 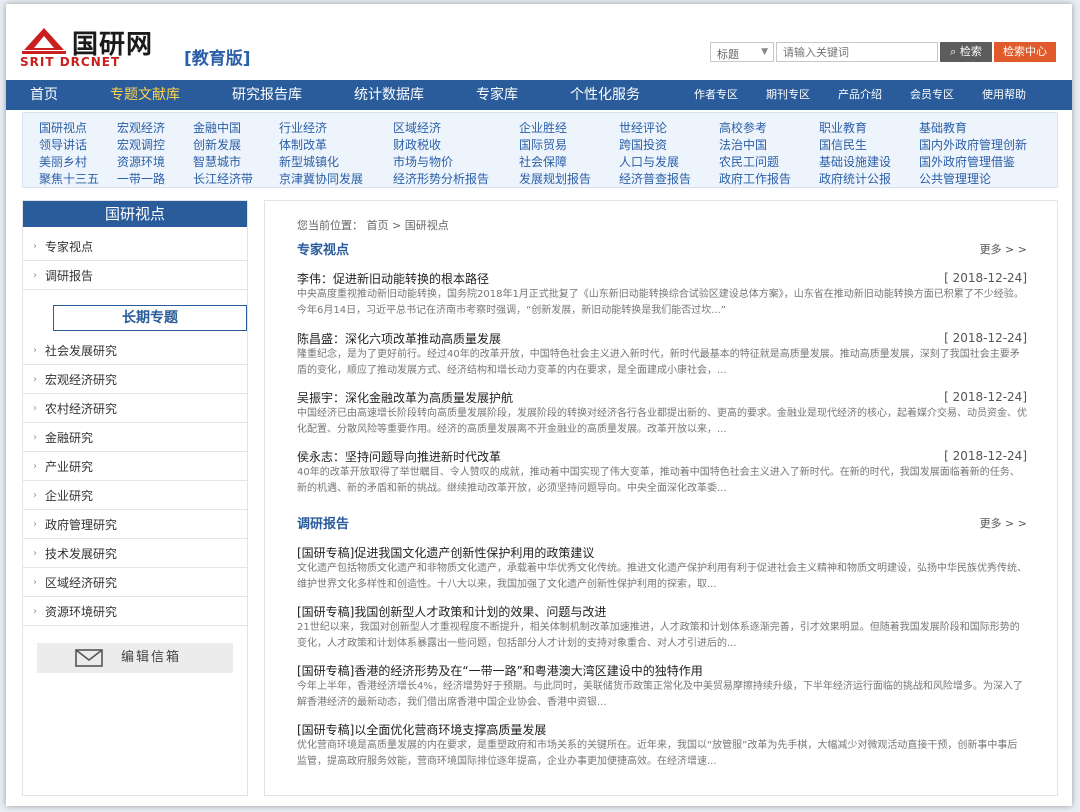 I want to click on sidebar-topic-item: › 技术发展研究, so click(x=135, y=554).